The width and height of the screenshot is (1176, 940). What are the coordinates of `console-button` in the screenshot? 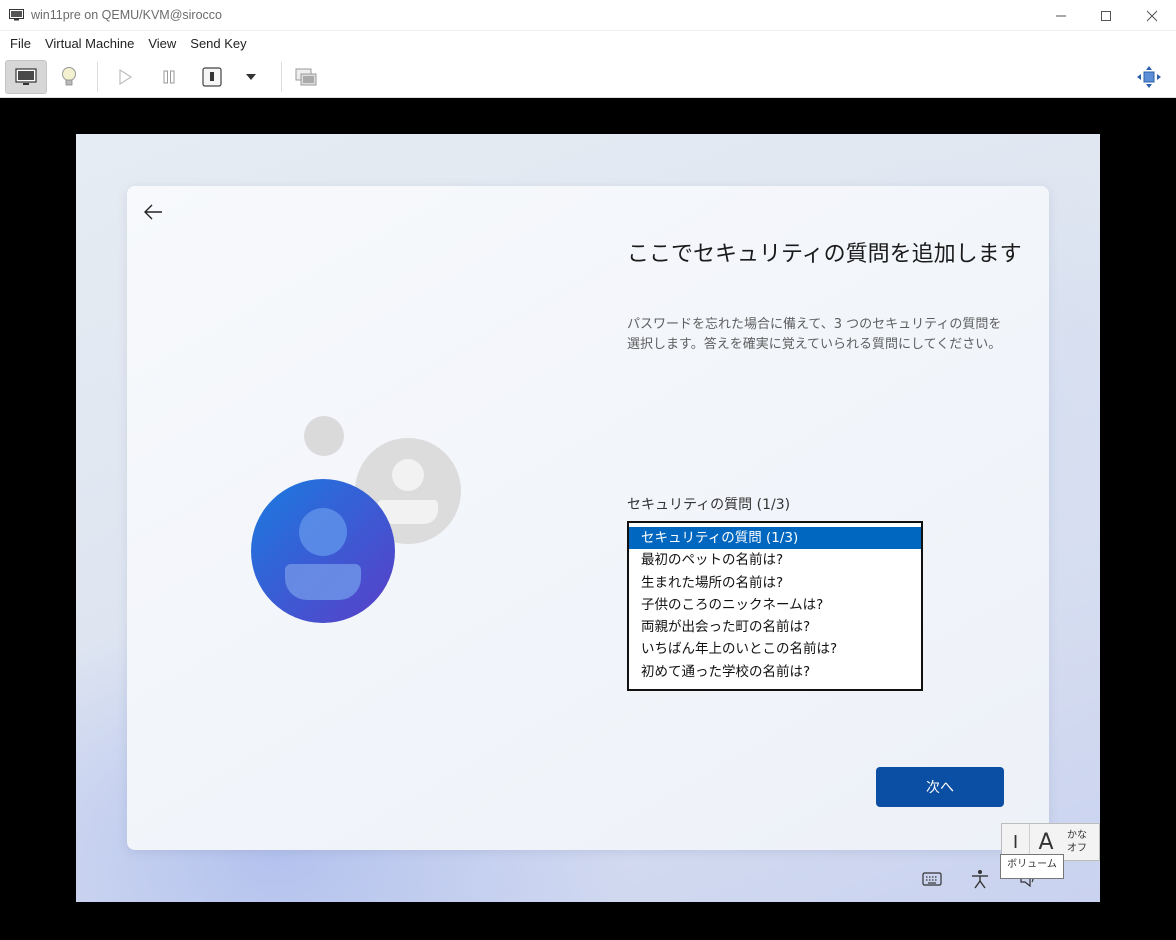 It's located at (26, 77).